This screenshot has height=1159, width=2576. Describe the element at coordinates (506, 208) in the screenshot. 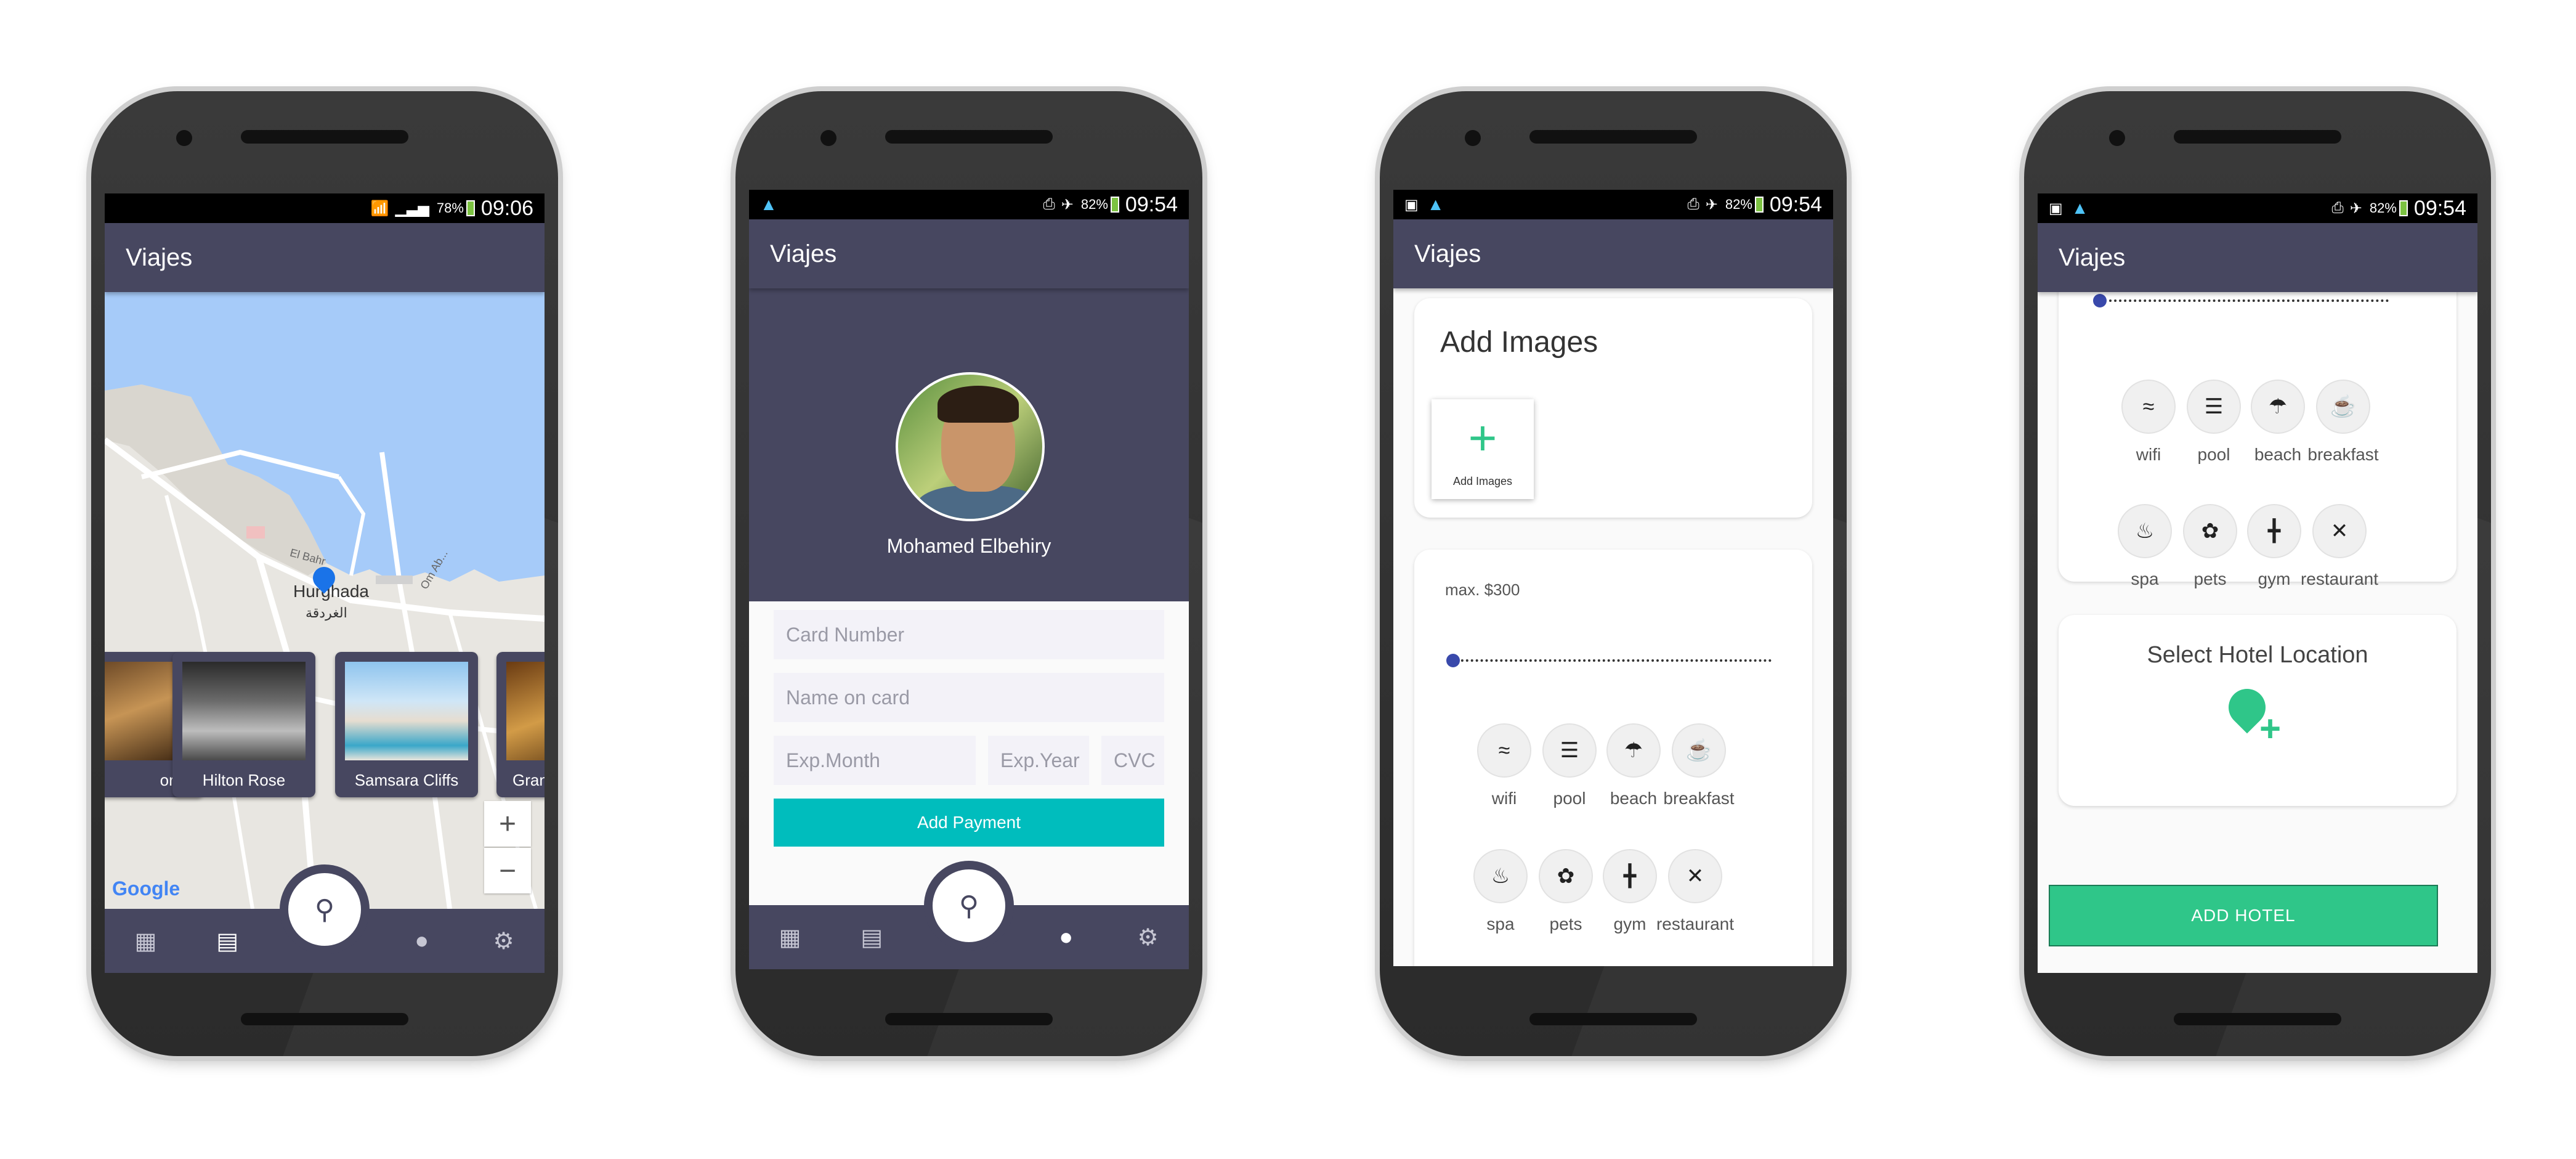

I see `status-time: 09:06` at that location.